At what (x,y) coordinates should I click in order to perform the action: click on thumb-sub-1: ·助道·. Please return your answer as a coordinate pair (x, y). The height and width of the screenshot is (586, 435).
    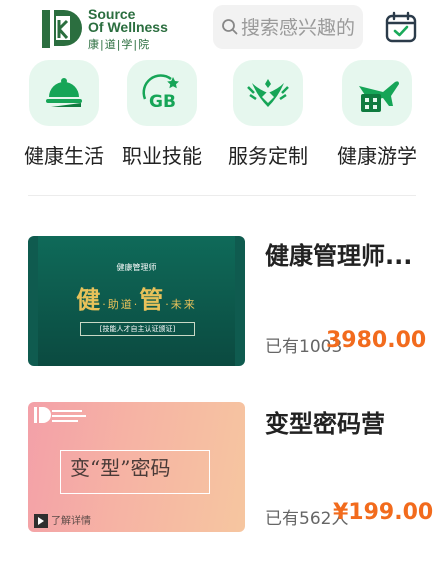
    Looking at the image, I should click on (121, 304).